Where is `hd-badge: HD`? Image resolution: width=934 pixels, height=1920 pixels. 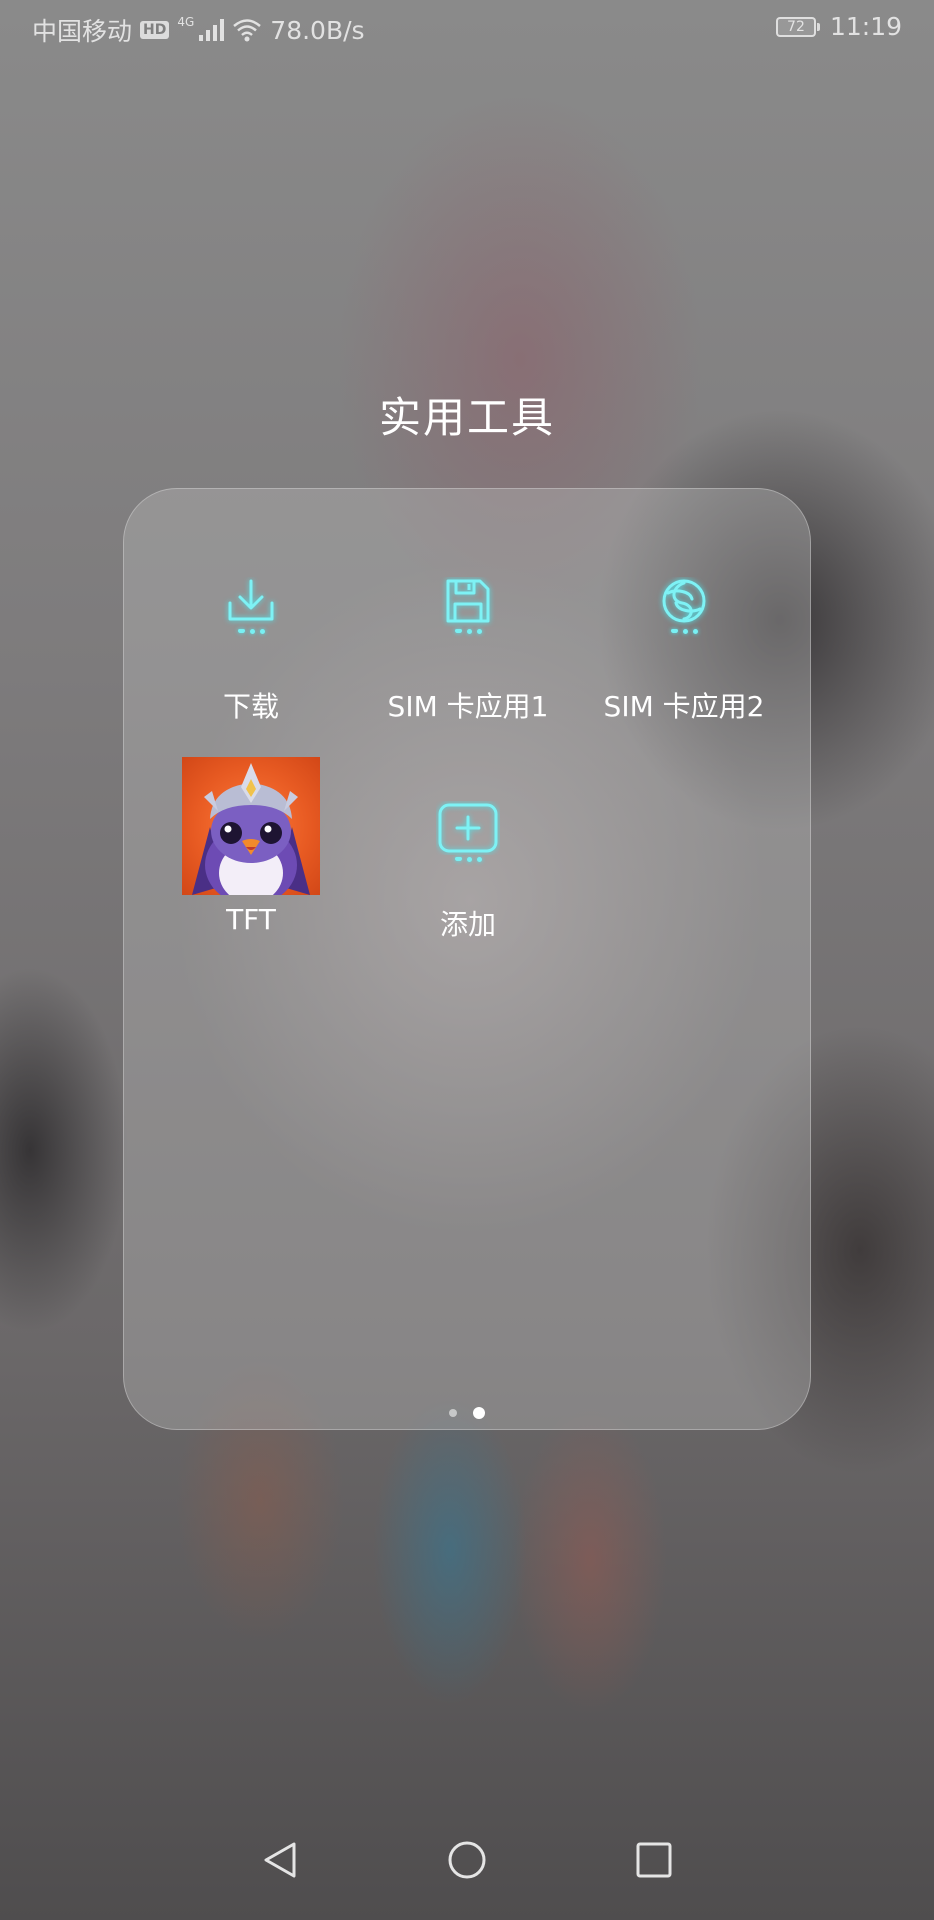 hd-badge: HD is located at coordinates (155, 30).